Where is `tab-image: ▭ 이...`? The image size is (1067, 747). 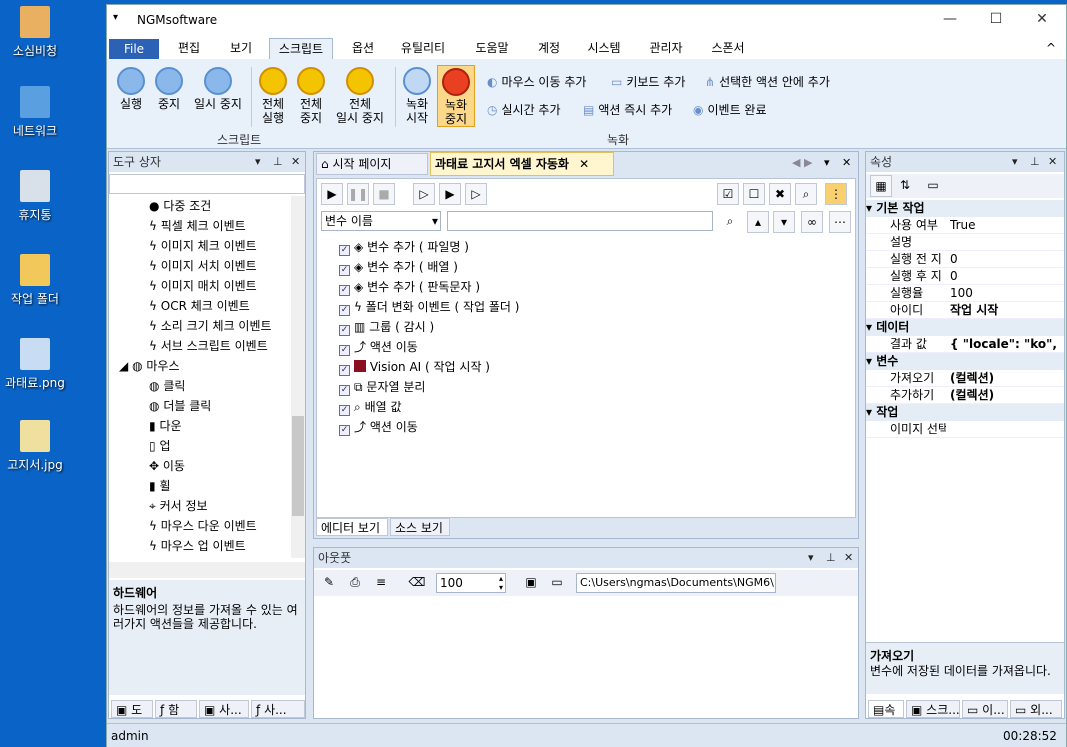
tab-image: ▭ 이... is located at coordinates (985, 709).